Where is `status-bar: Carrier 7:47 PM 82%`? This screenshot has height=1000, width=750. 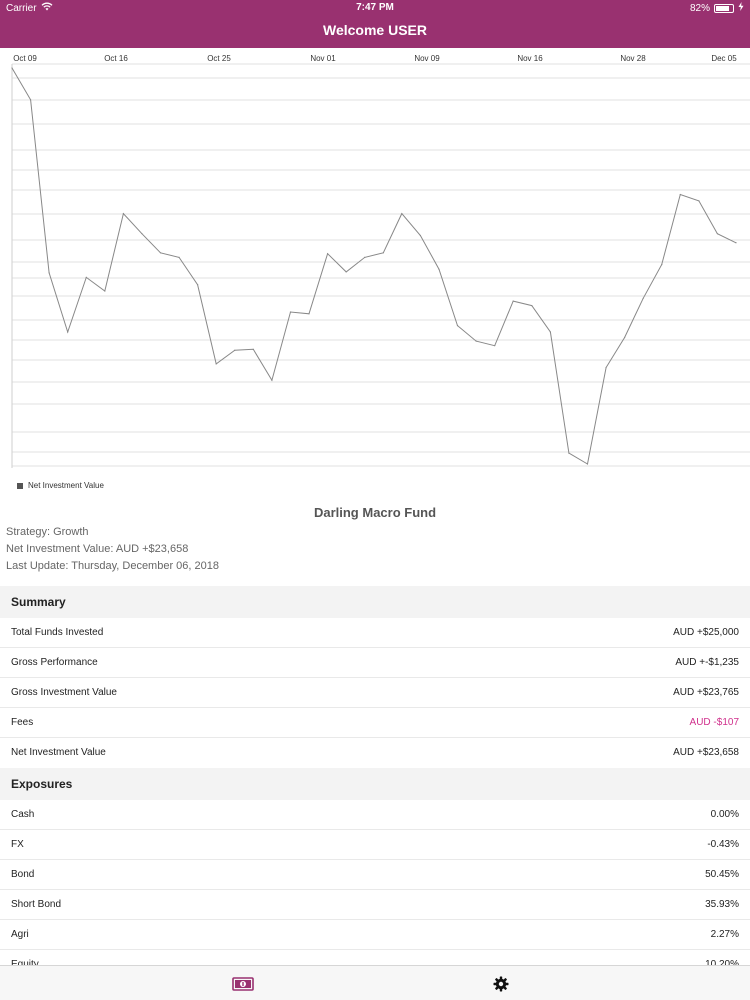
status-bar: Carrier 7:47 PM 82% is located at coordinates (375, 8).